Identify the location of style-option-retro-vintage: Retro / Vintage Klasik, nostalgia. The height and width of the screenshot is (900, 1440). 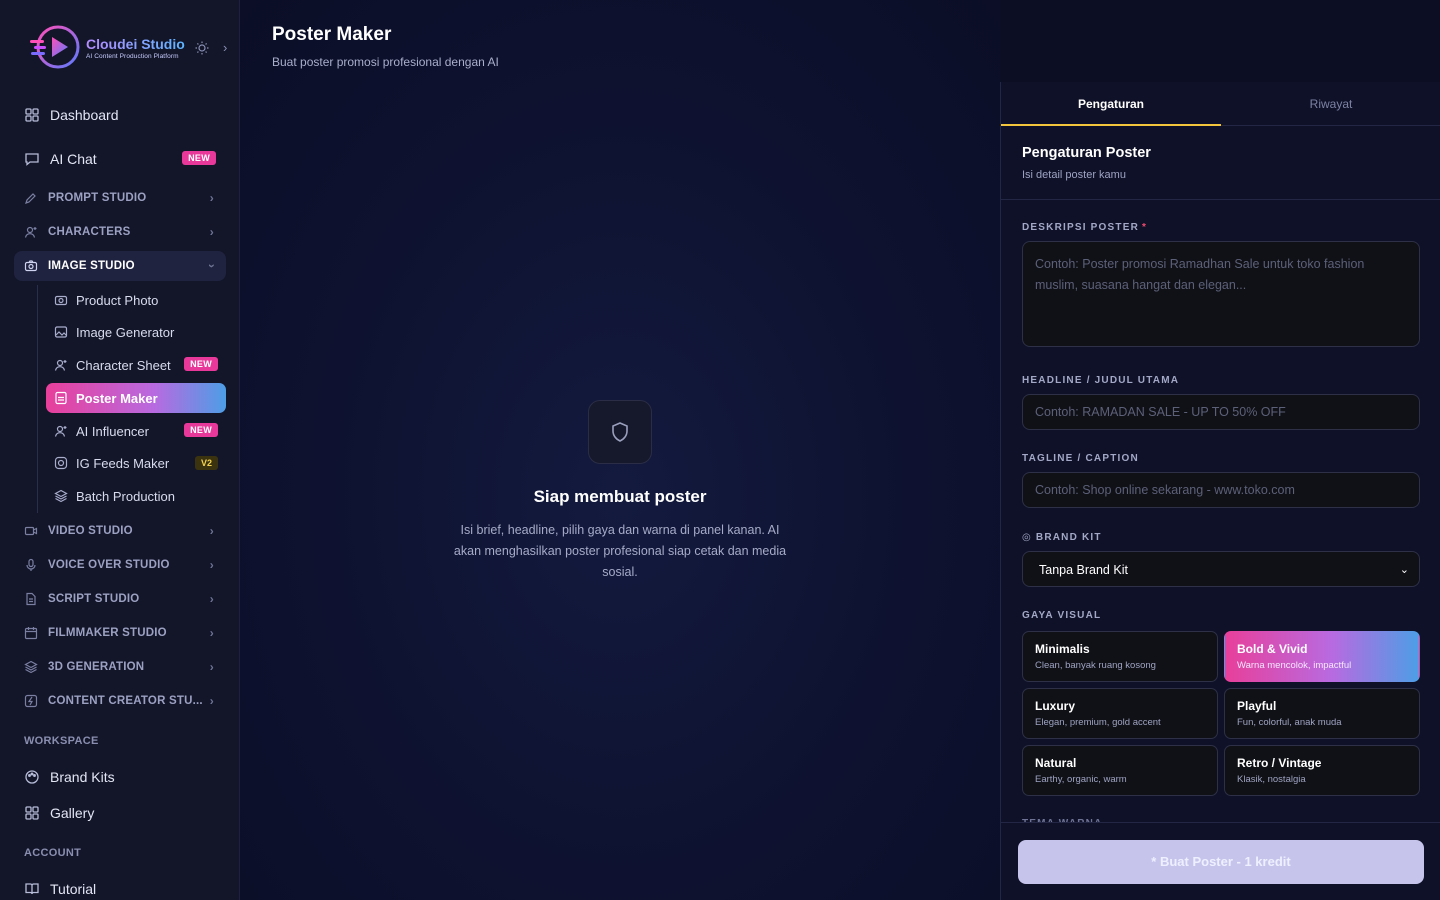
(1322, 770).